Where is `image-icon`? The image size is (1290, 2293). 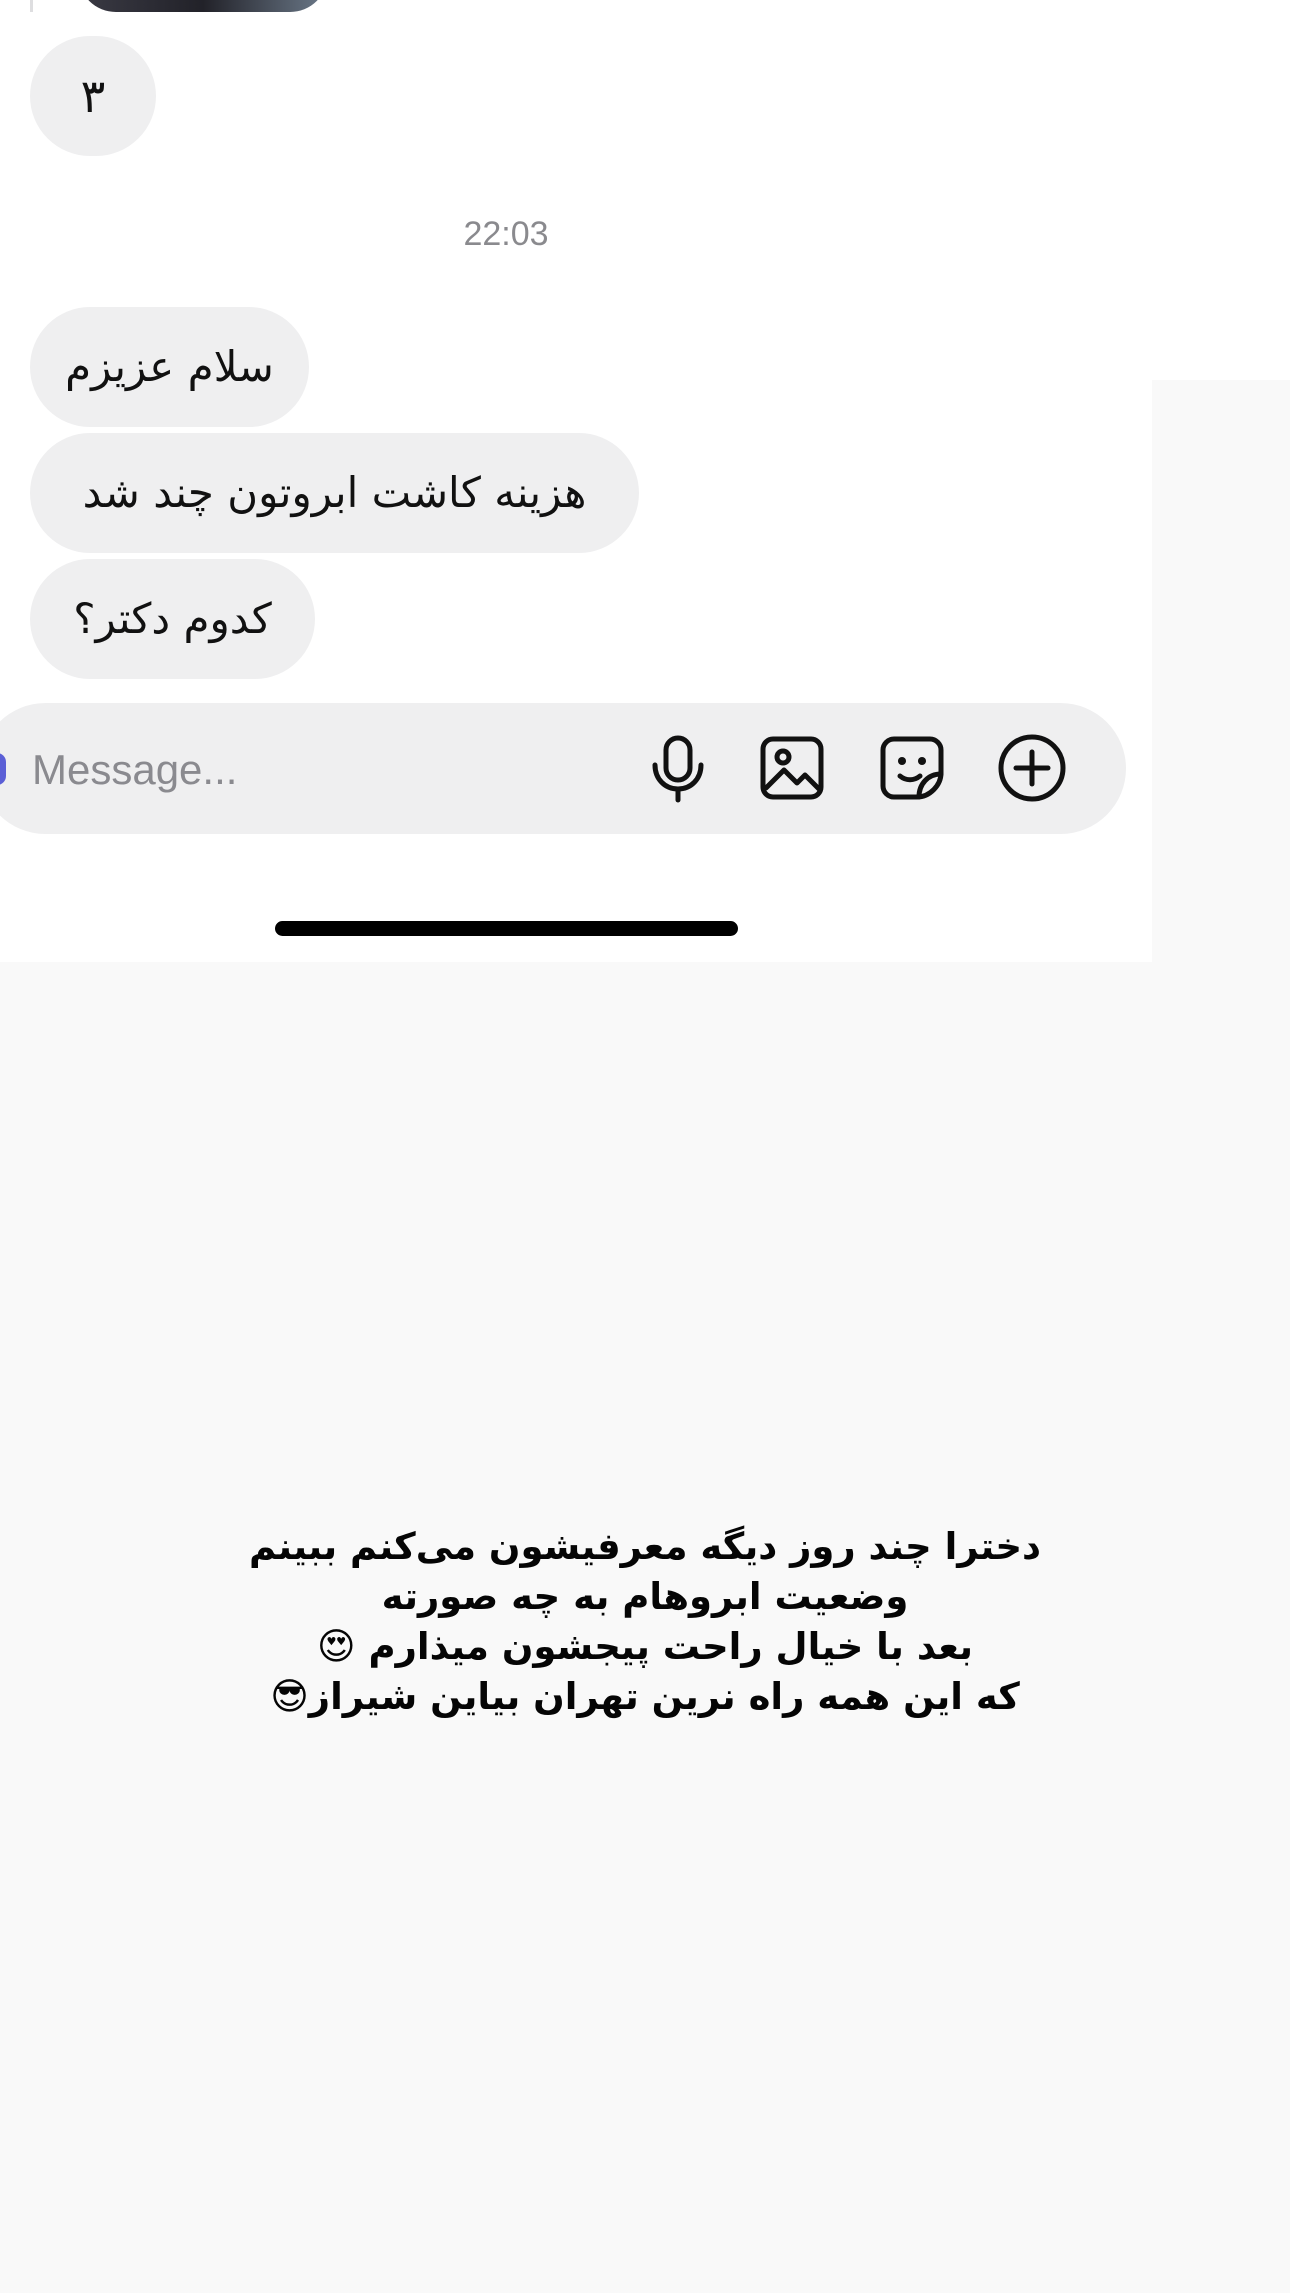
image-icon is located at coordinates (792, 768).